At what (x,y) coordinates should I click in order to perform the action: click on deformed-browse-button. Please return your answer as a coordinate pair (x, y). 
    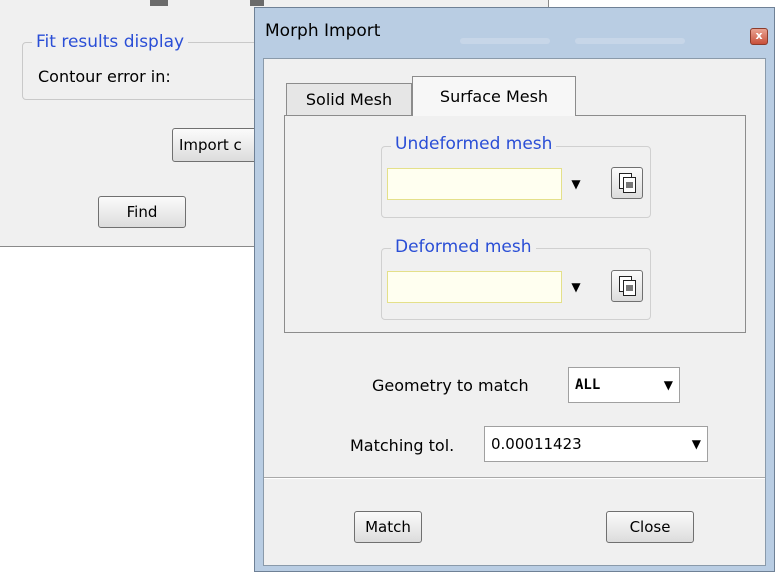
    Looking at the image, I should click on (627, 286).